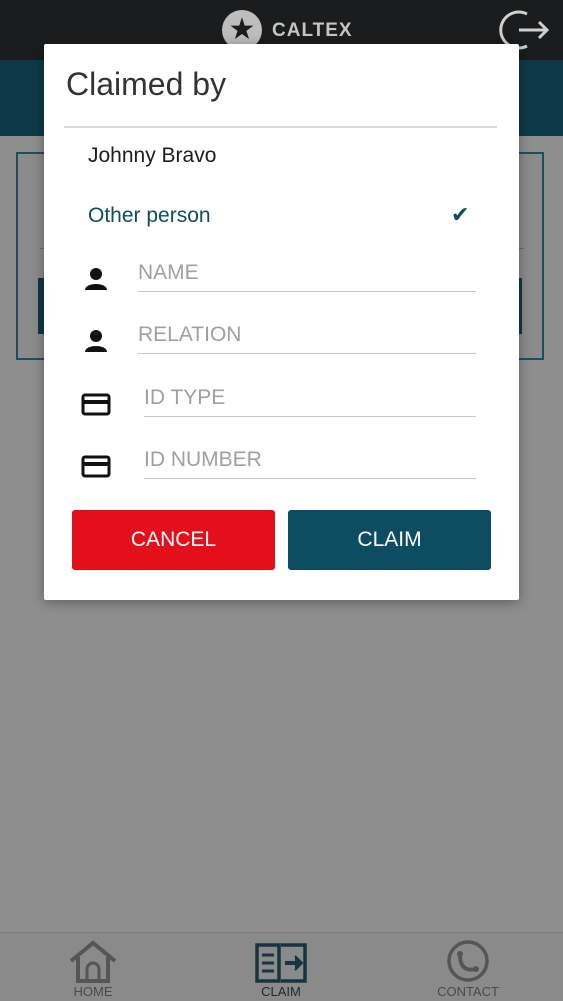  I want to click on relation-input, so click(307, 335).